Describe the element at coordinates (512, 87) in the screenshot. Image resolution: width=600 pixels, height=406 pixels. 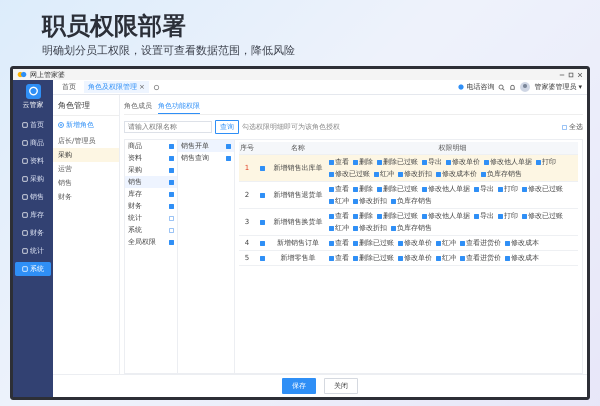
I see `bell-icon` at that location.